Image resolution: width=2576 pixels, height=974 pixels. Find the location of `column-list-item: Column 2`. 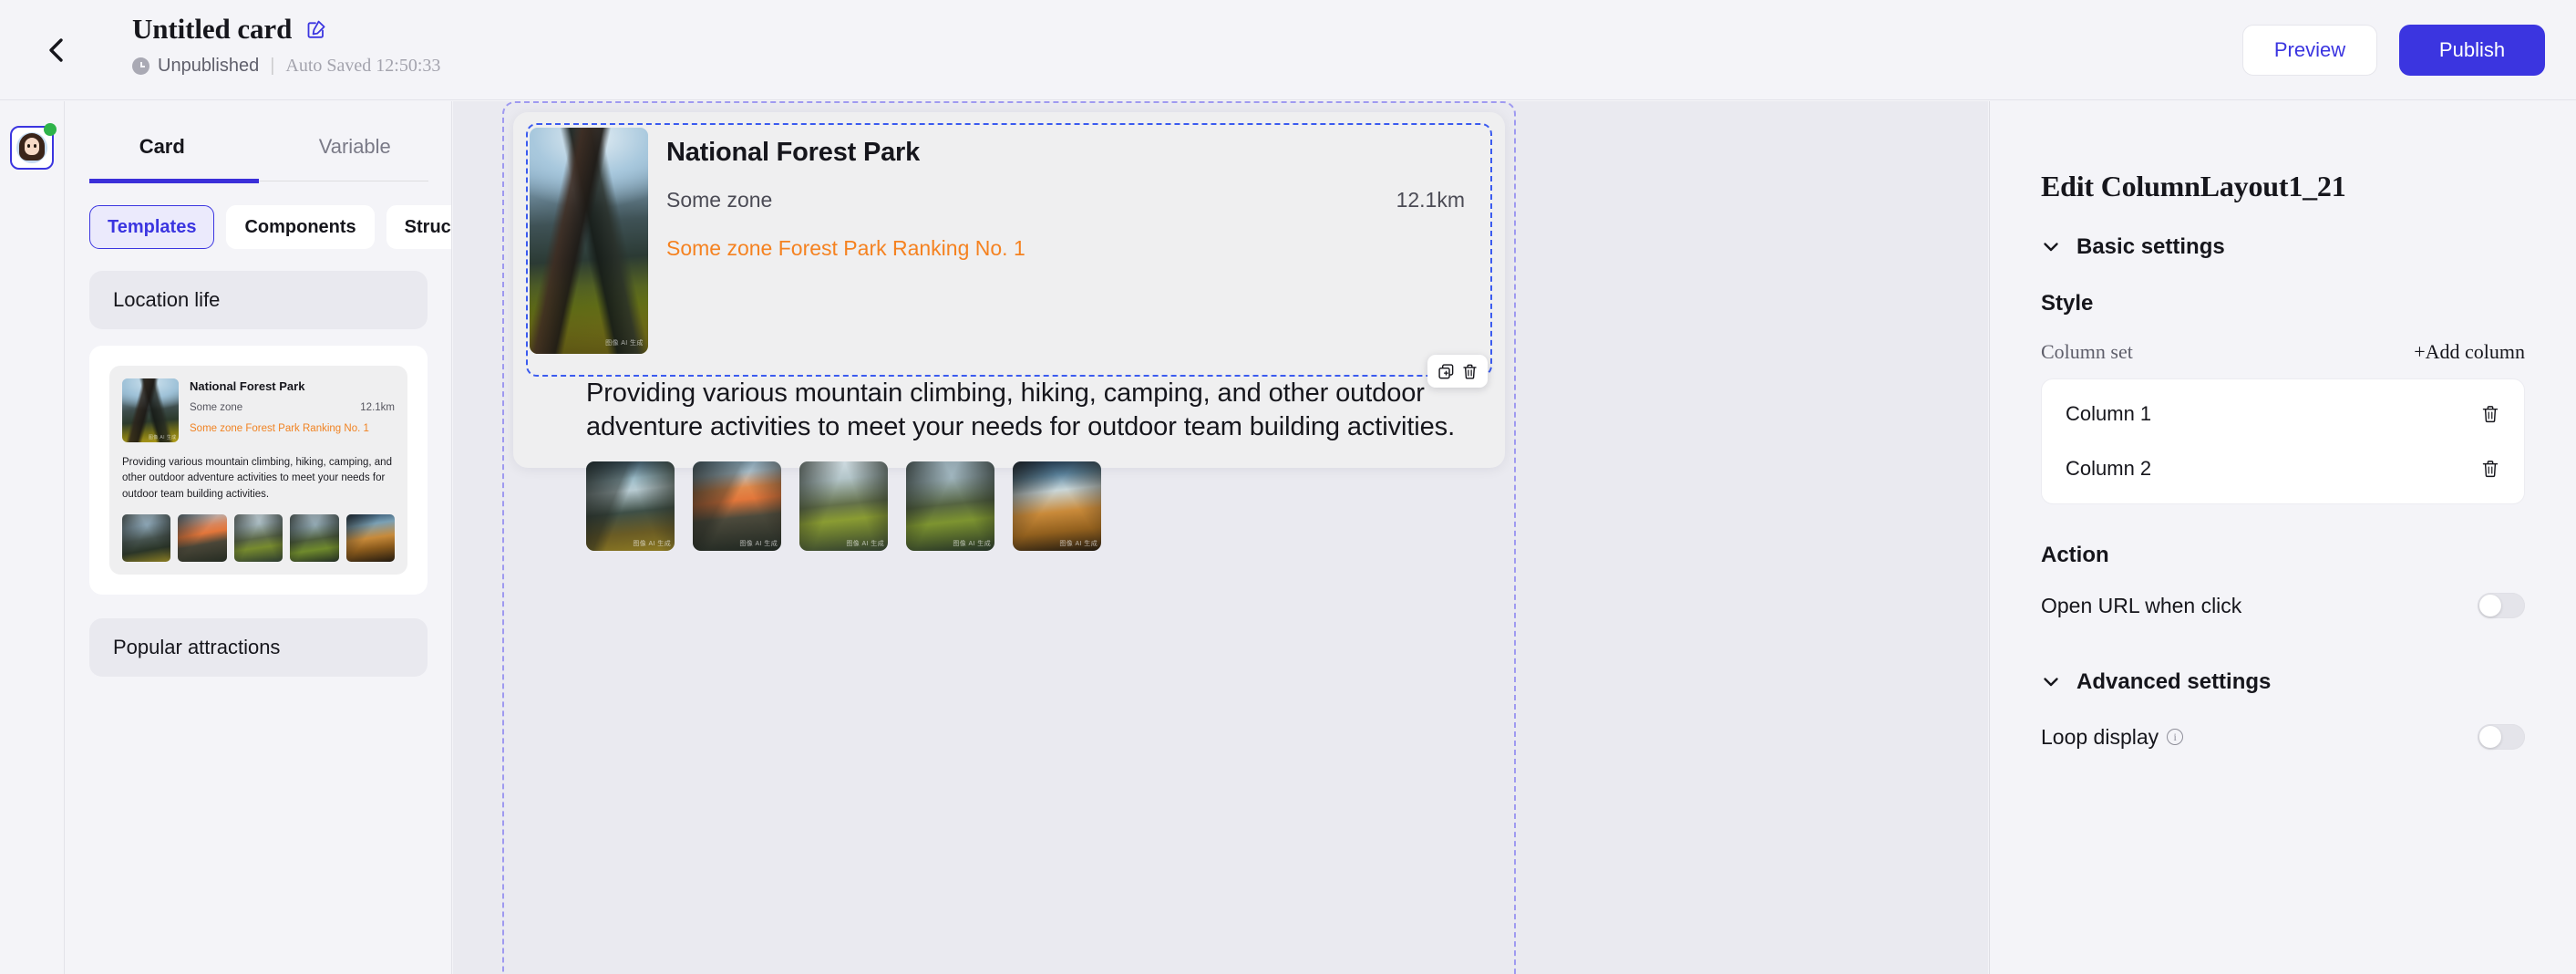

column-list-item: Column 2 is located at coordinates (2283, 468).